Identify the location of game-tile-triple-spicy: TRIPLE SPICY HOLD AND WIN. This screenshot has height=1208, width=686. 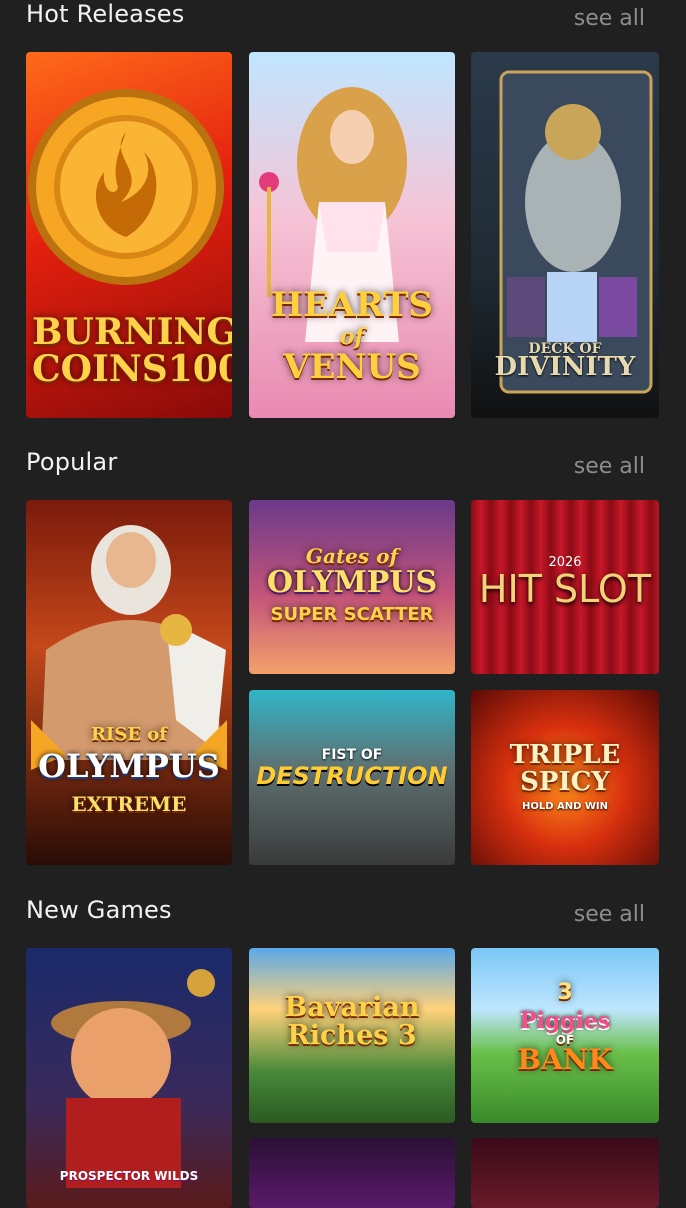
(565, 777).